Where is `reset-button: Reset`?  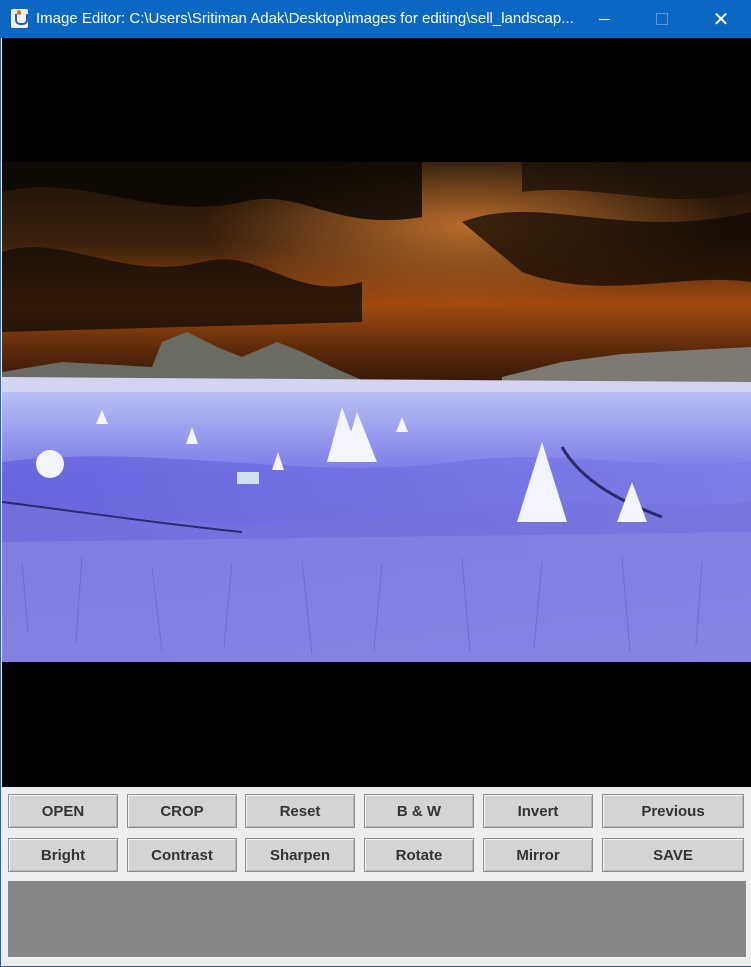 reset-button: Reset is located at coordinates (300, 811).